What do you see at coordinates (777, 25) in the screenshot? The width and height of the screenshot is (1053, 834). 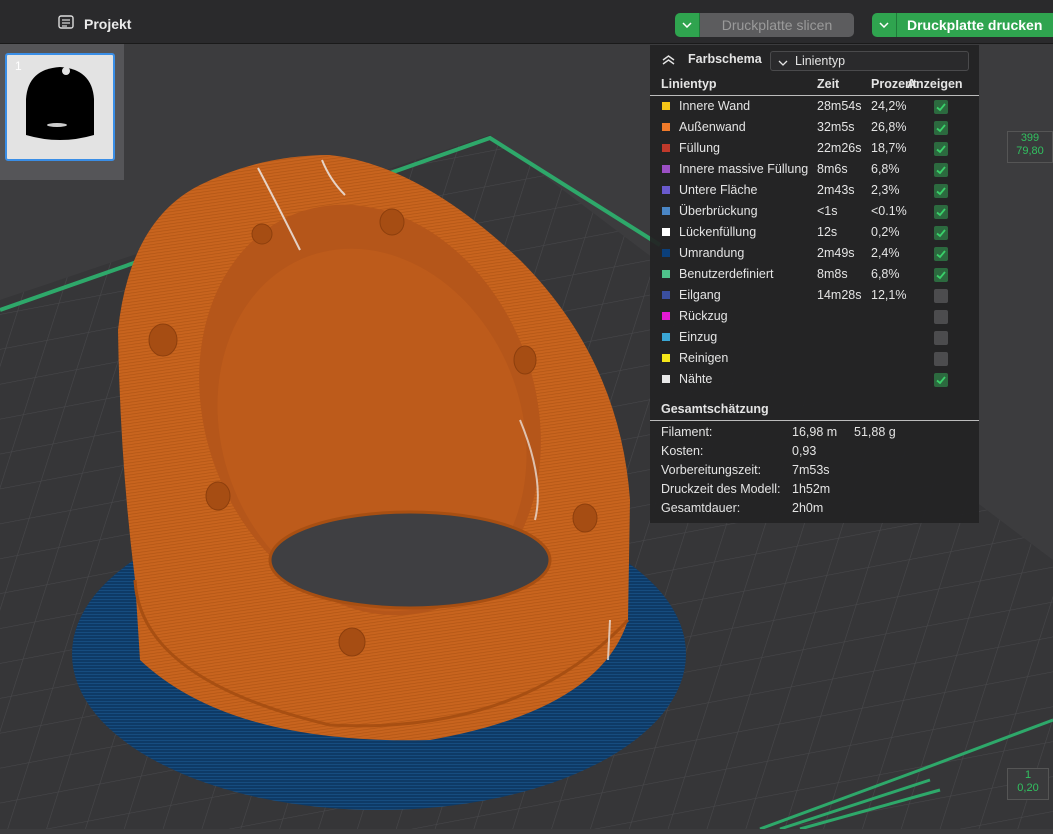 I see `slice-plate-button: Druckplatte slicen` at bounding box center [777, 25].